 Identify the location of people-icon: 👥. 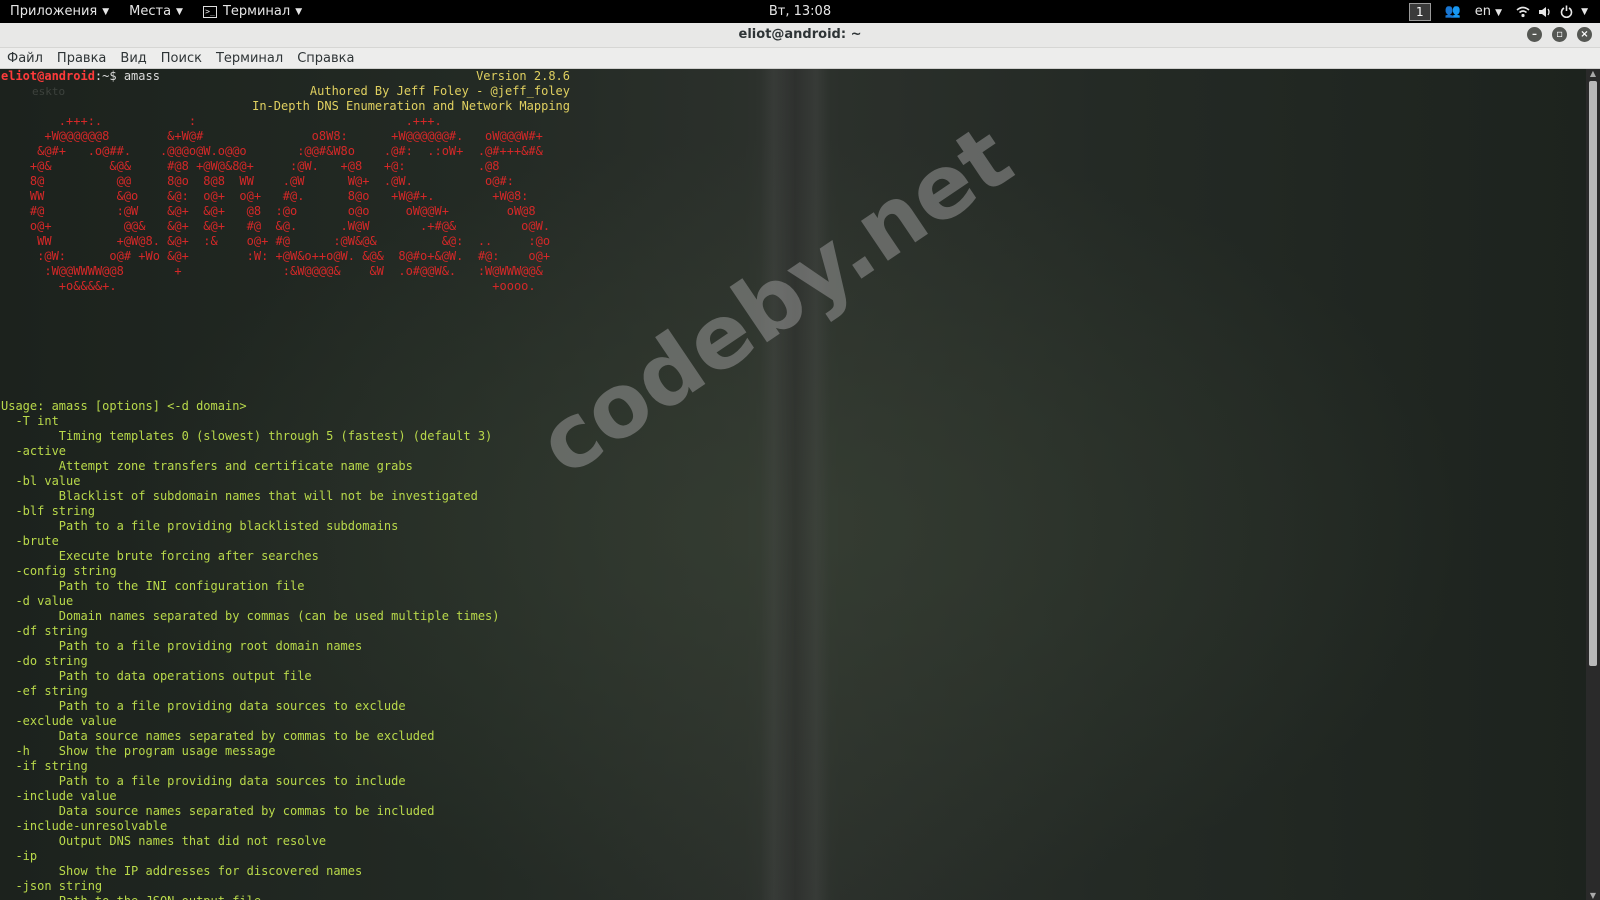
(1453, 11).